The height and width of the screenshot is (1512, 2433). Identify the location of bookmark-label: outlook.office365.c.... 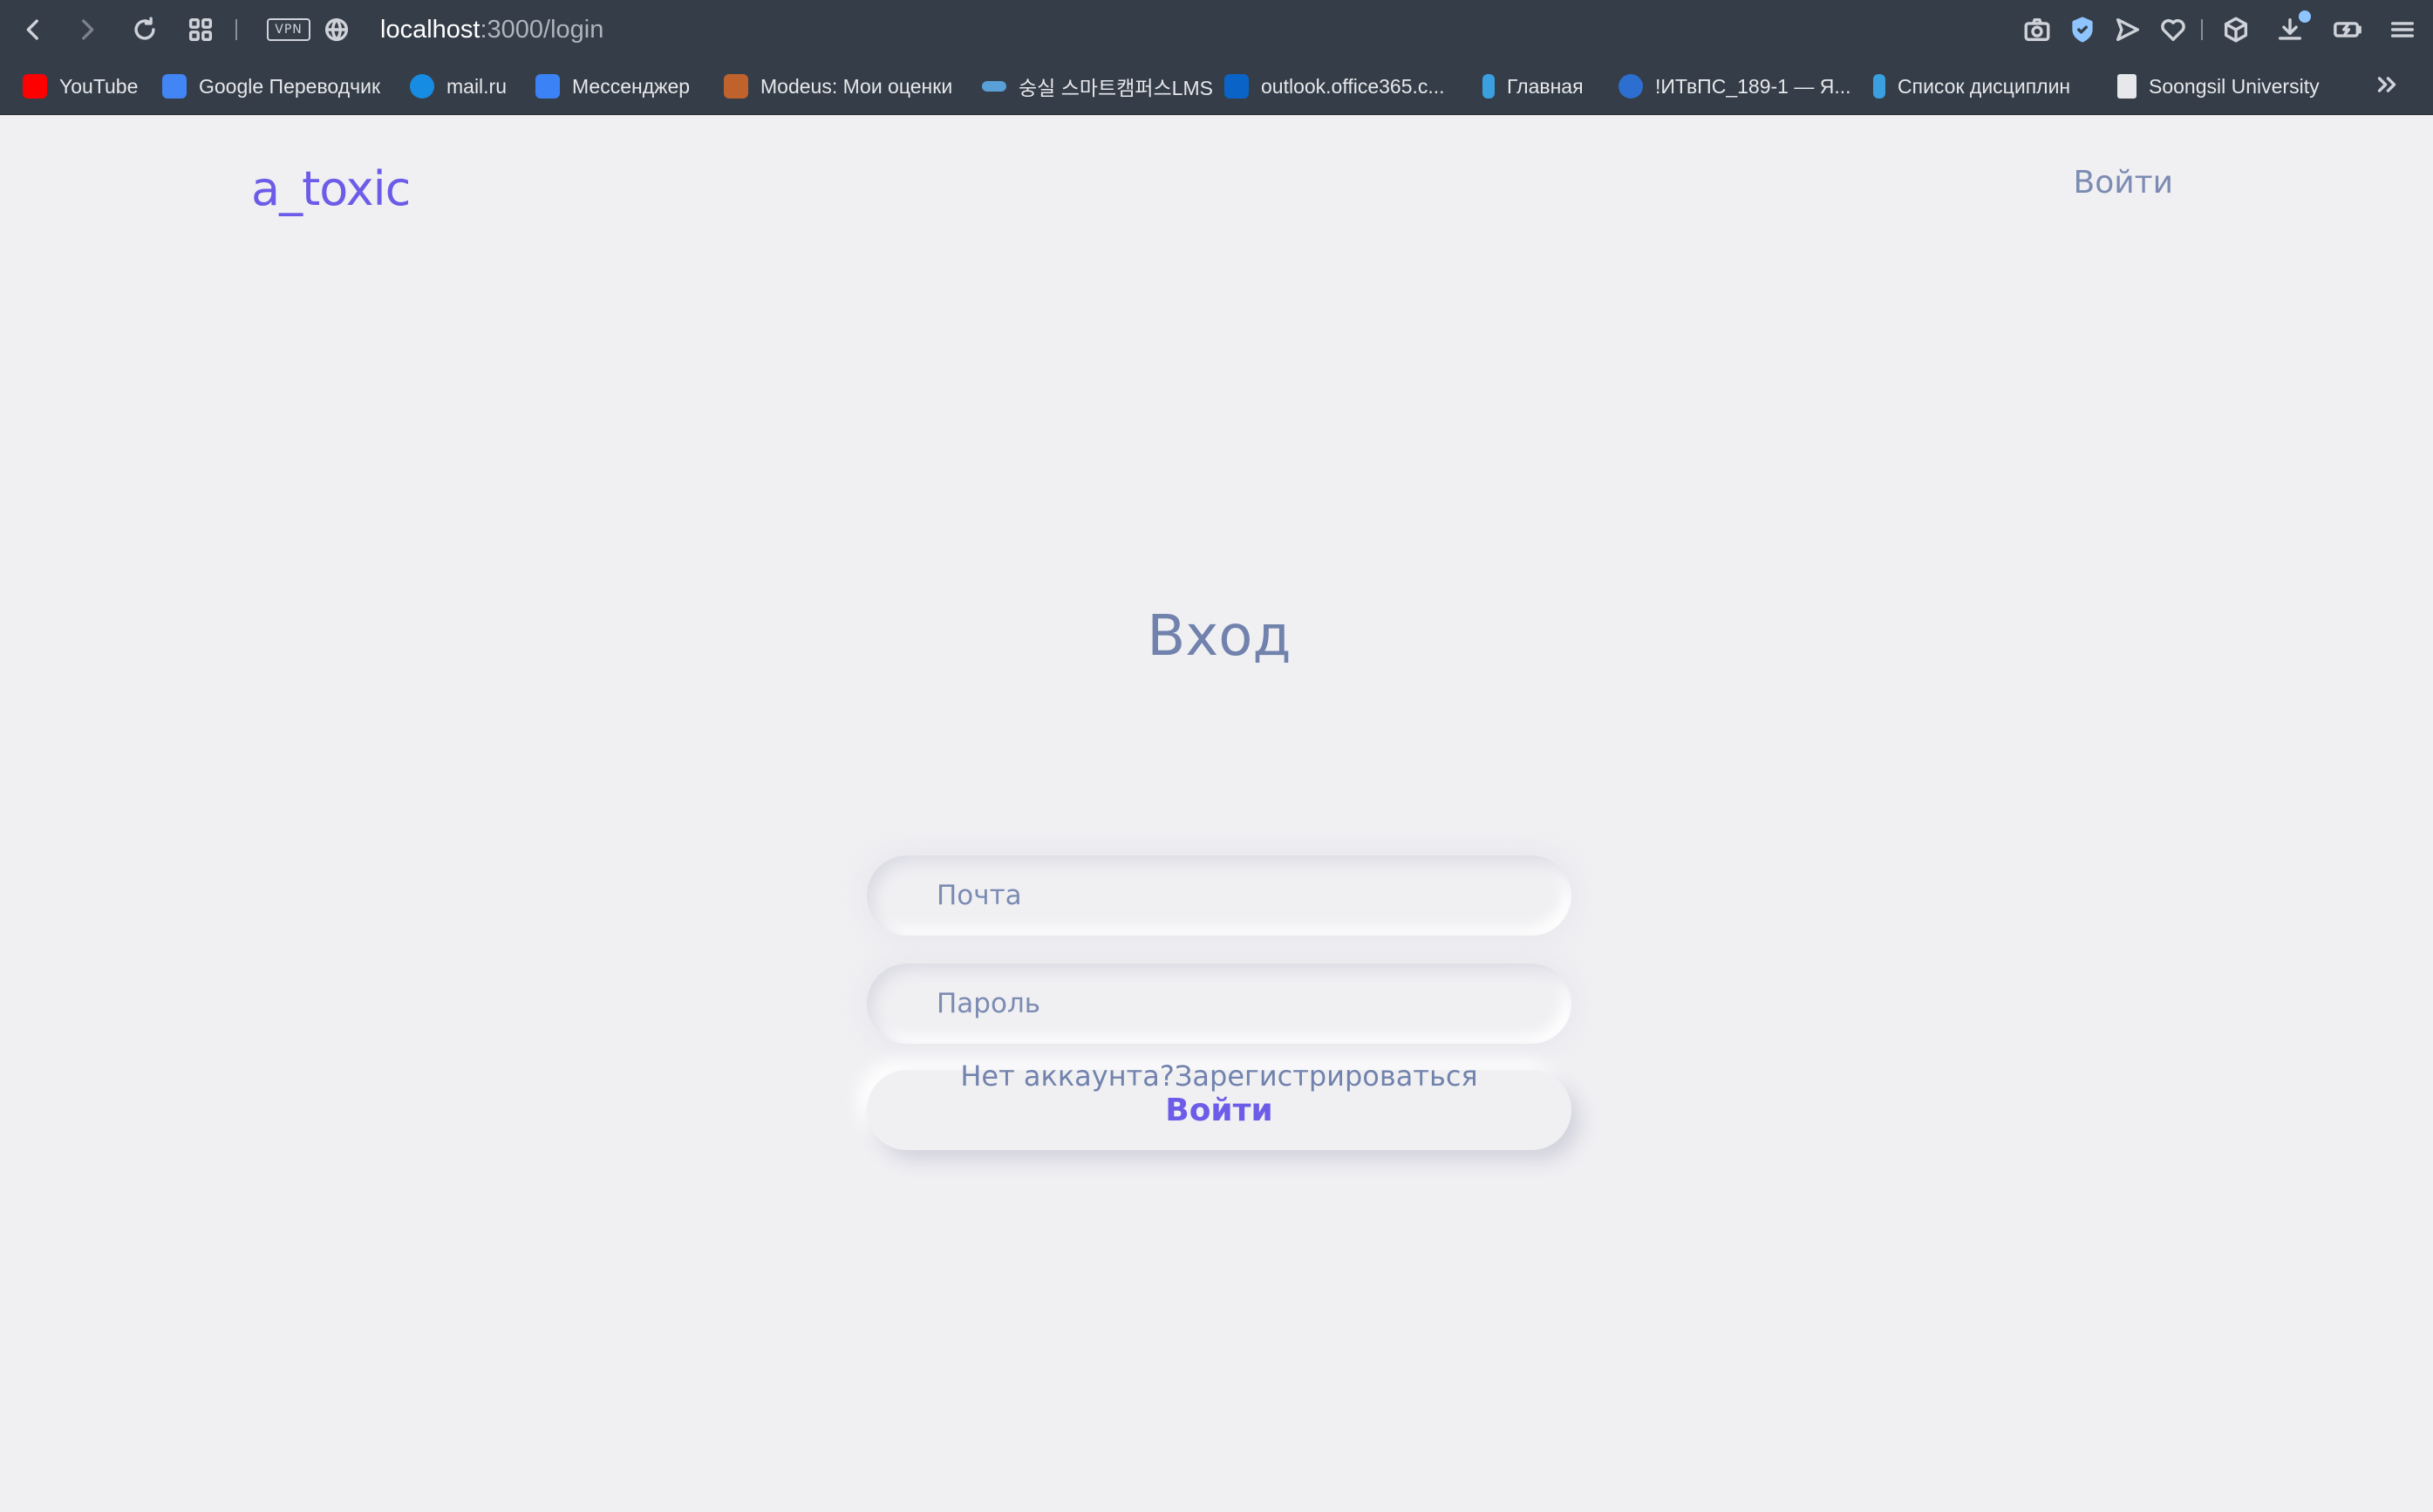
(1353, 86).